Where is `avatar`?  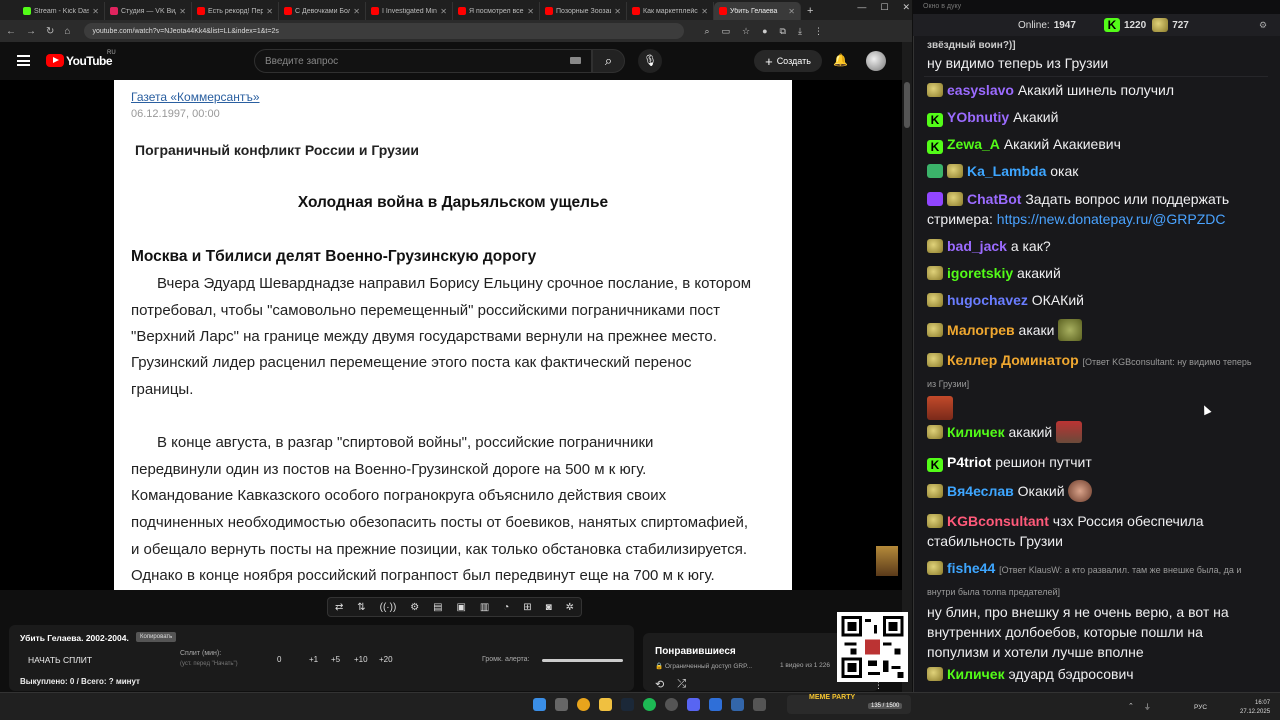
avatar is located at coordinates (876, 61).